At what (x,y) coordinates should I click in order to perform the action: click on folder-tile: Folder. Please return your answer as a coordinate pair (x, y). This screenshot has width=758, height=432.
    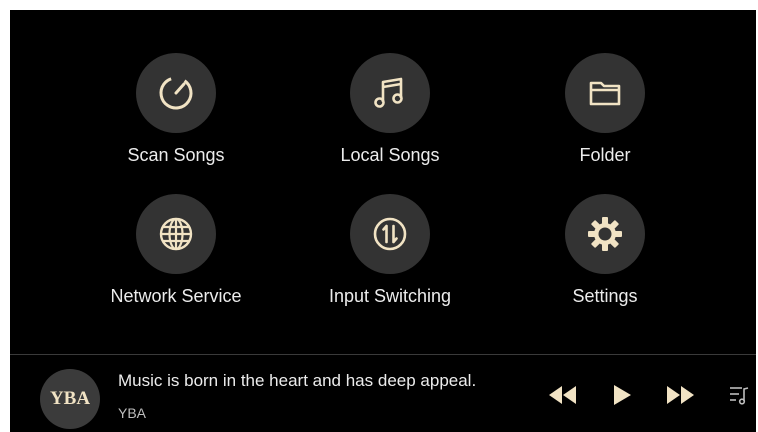
    Looking at the image, I should click on (605, 118).